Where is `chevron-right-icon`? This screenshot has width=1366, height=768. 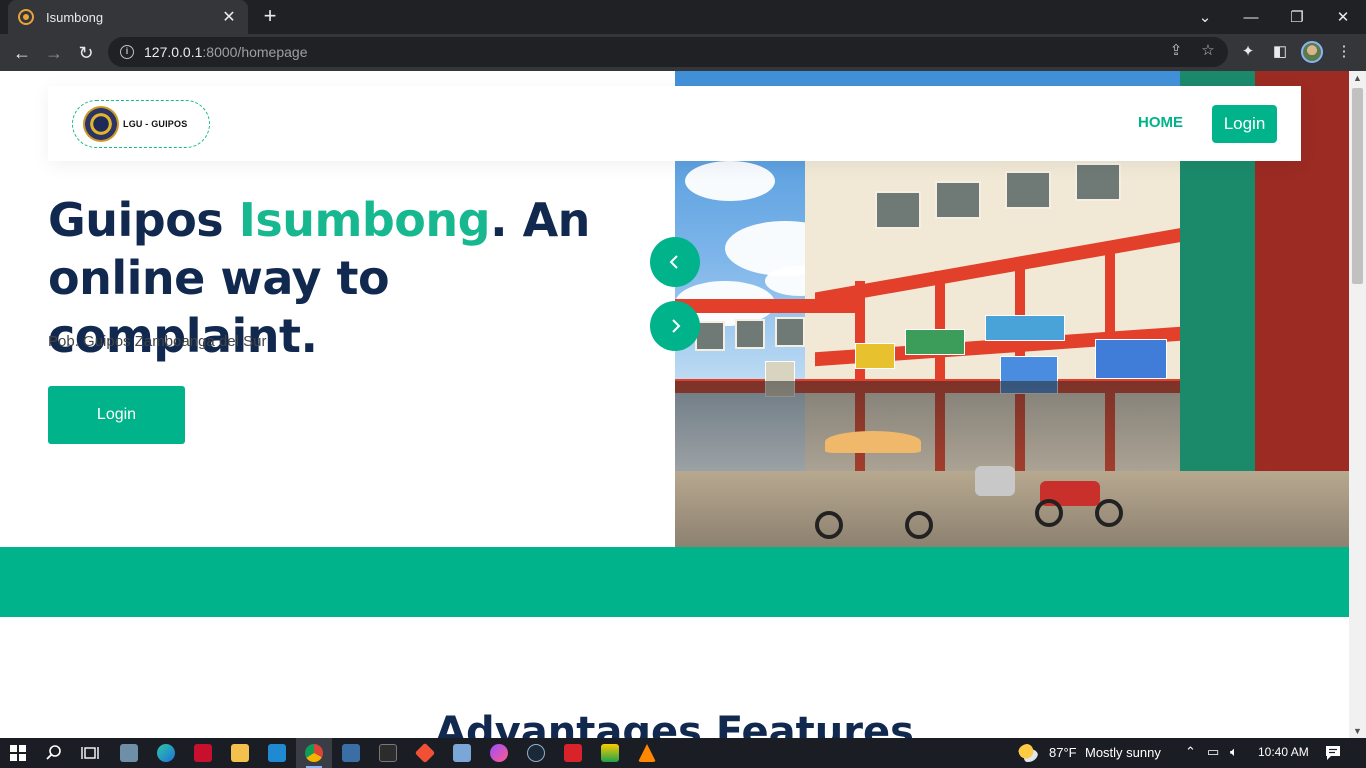 chevron-right-icon is located at coordinates (676, 326).